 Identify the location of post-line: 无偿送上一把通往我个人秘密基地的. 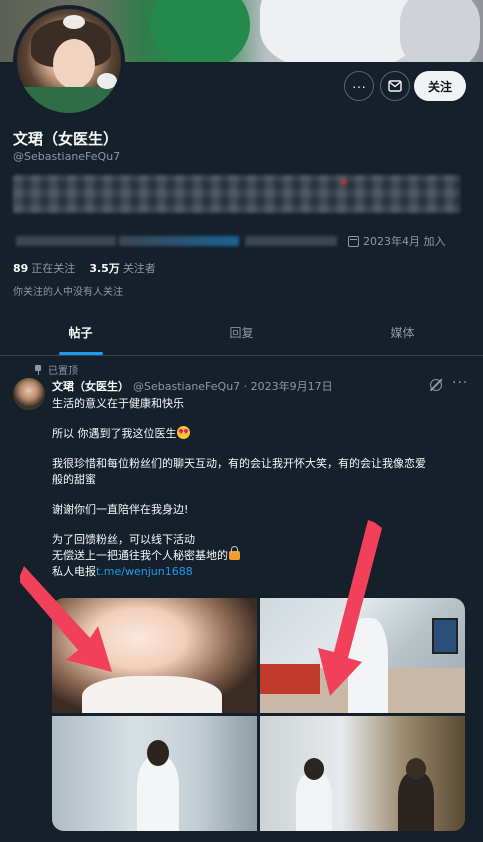
(257, 555).